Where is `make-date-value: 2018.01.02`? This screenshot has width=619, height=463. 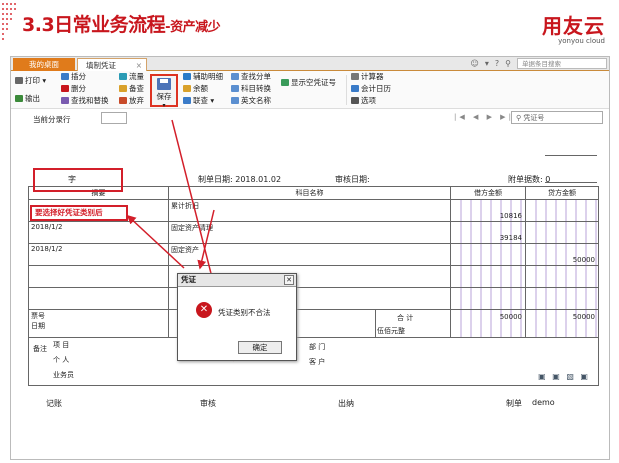 make-date-value: 2018.01.02 is located at coordinates (258, 179).